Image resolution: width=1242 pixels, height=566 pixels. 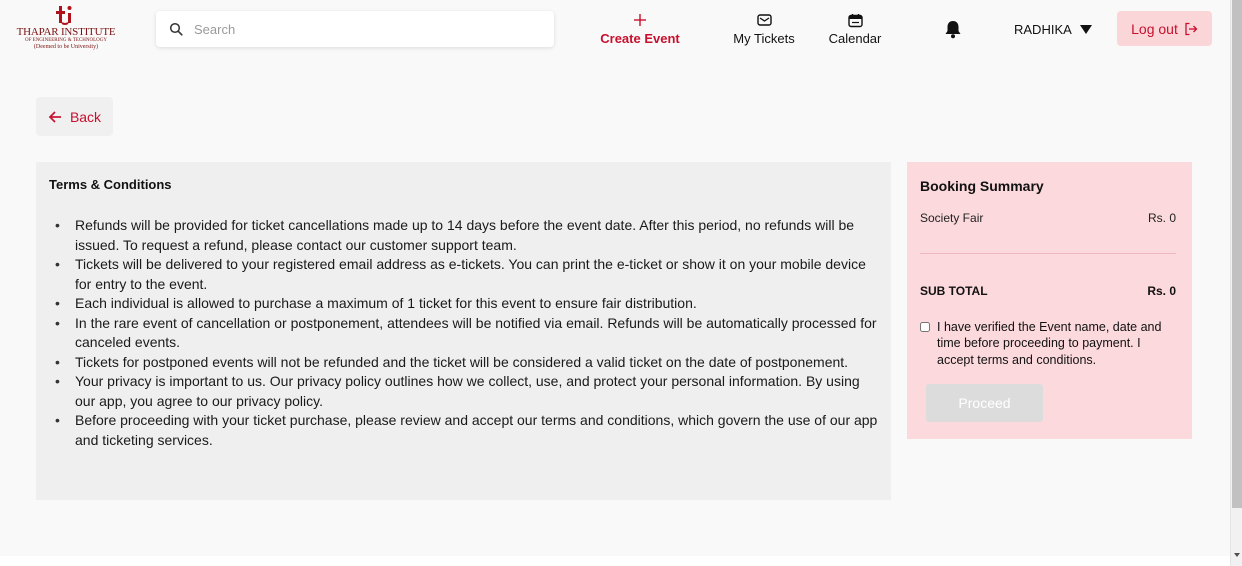 What do you see at coordinates (982, 186) in the screenshot?
I see `booking-summary-title: Booking Summary` at bounding box center [982, 186].